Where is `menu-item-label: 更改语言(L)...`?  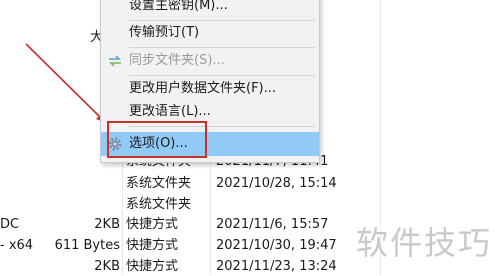
menu-item-label: 更改语言(L)... is located at coordinates (170, 111).